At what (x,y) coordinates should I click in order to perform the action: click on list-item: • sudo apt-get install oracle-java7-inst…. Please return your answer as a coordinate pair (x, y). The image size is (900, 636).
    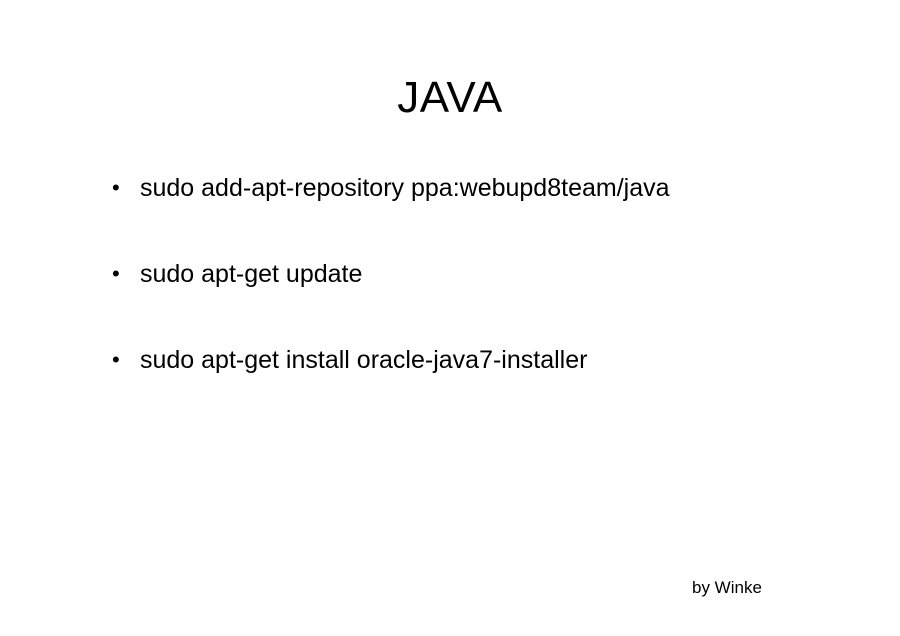
    Looking at the image, I should click on (391, 360).